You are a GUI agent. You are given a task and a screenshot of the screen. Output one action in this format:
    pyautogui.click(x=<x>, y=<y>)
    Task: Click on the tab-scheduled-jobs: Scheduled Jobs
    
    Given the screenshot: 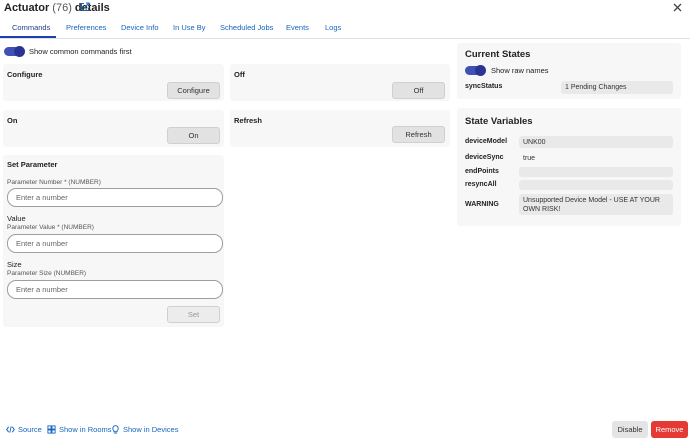 What is the action you would take?
    pyautogui.click(x=246, y=27)
    